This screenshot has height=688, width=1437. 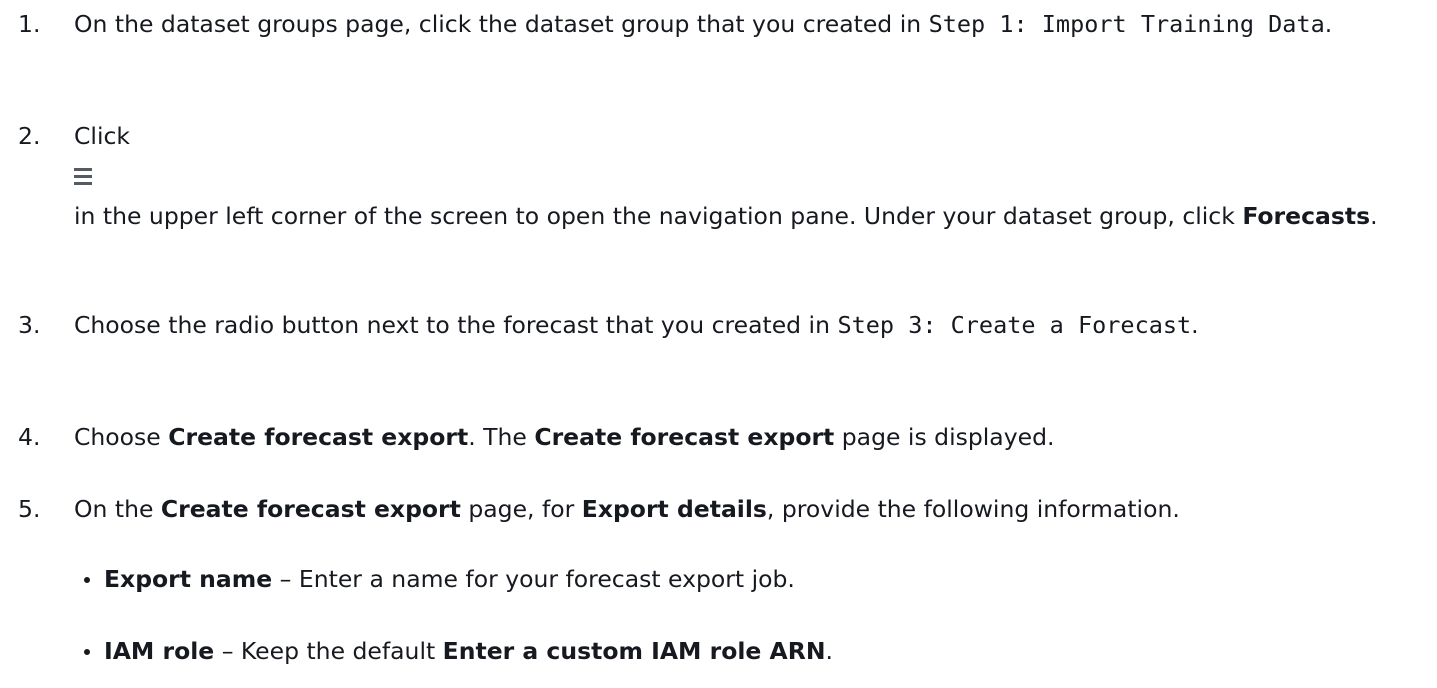 What do you see at coordinates (117, 509) in the screenshot?
I see `step-text: On the` at bounding box center [117, 509].